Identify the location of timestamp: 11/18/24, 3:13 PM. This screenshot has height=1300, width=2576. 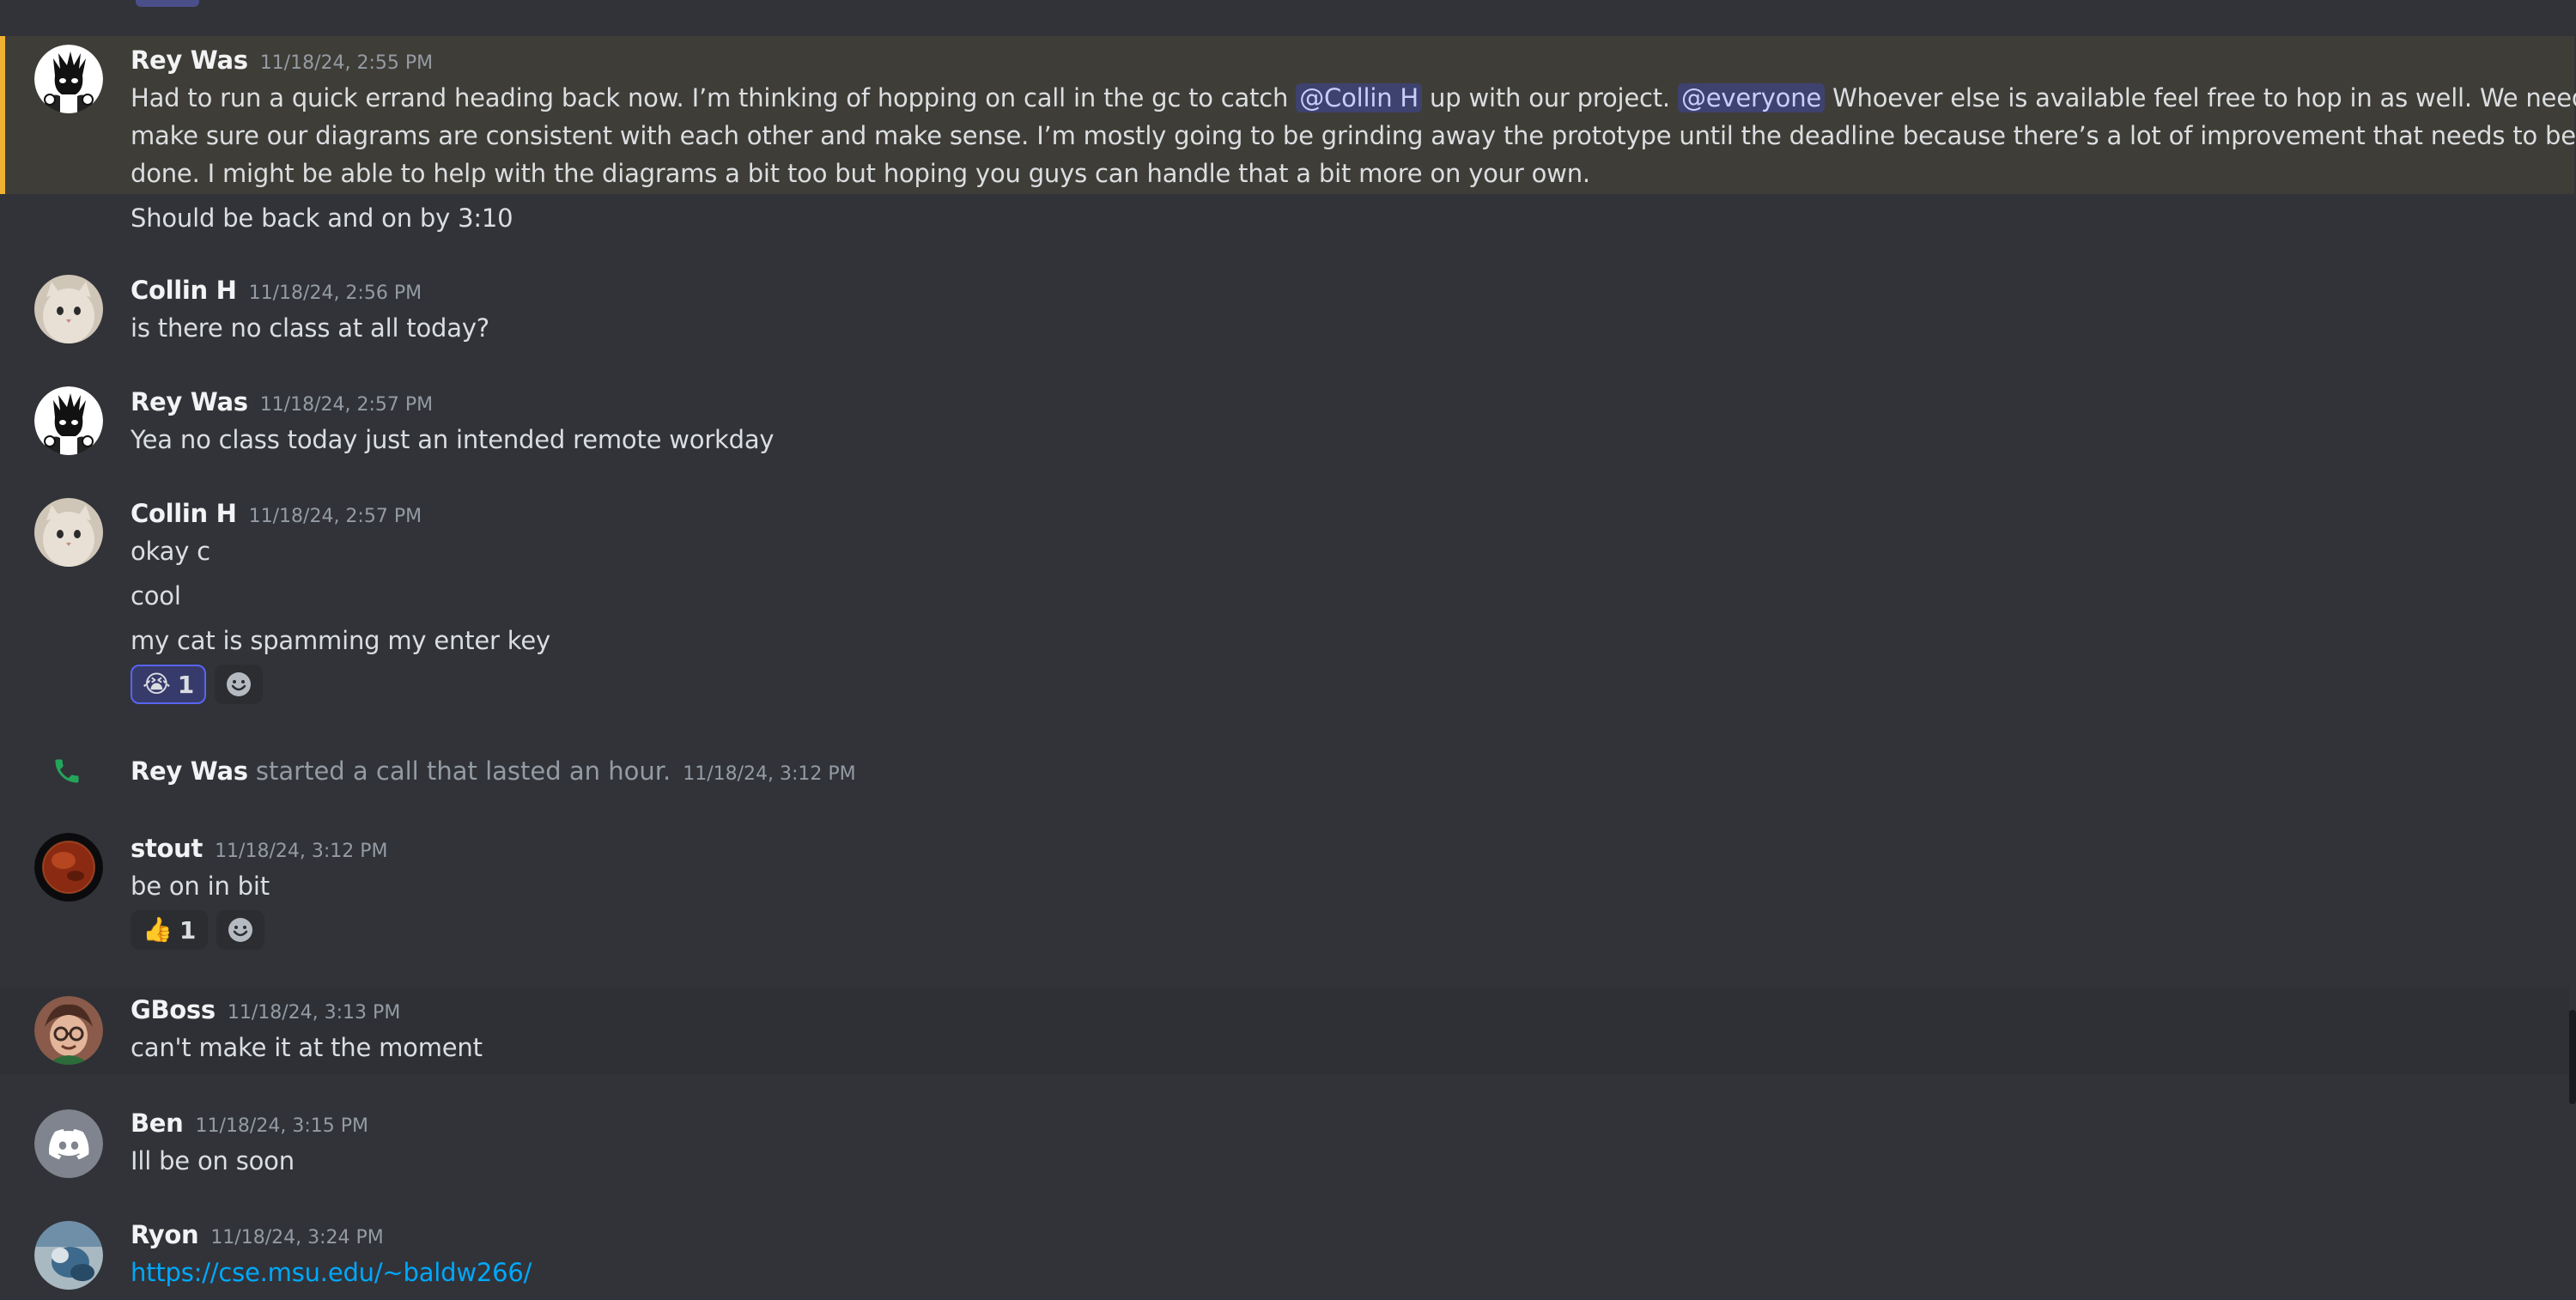
(314, 1013).